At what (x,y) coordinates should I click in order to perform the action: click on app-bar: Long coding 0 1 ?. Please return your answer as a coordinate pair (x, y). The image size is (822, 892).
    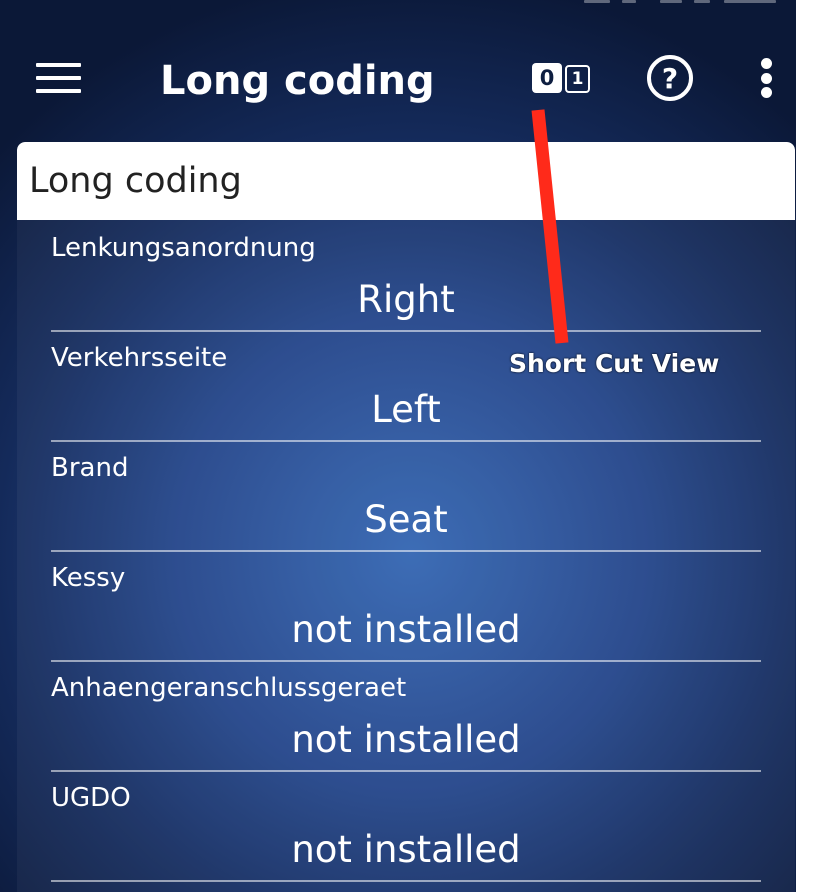
    Looking at the image, I should click on (398, 80).